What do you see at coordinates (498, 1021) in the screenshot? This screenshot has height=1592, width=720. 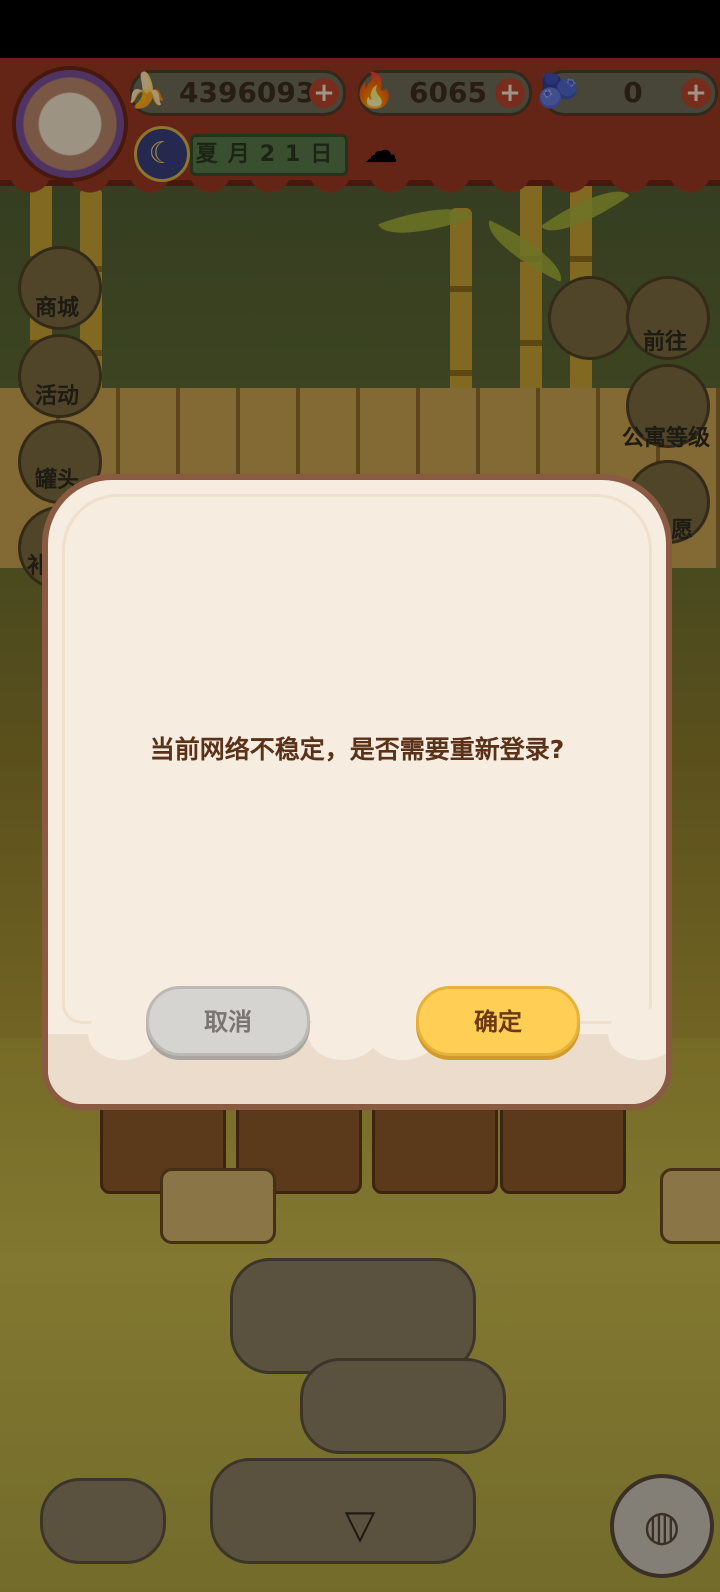 I see `confirm-button: 确定` at bounding box center [498, 1021].